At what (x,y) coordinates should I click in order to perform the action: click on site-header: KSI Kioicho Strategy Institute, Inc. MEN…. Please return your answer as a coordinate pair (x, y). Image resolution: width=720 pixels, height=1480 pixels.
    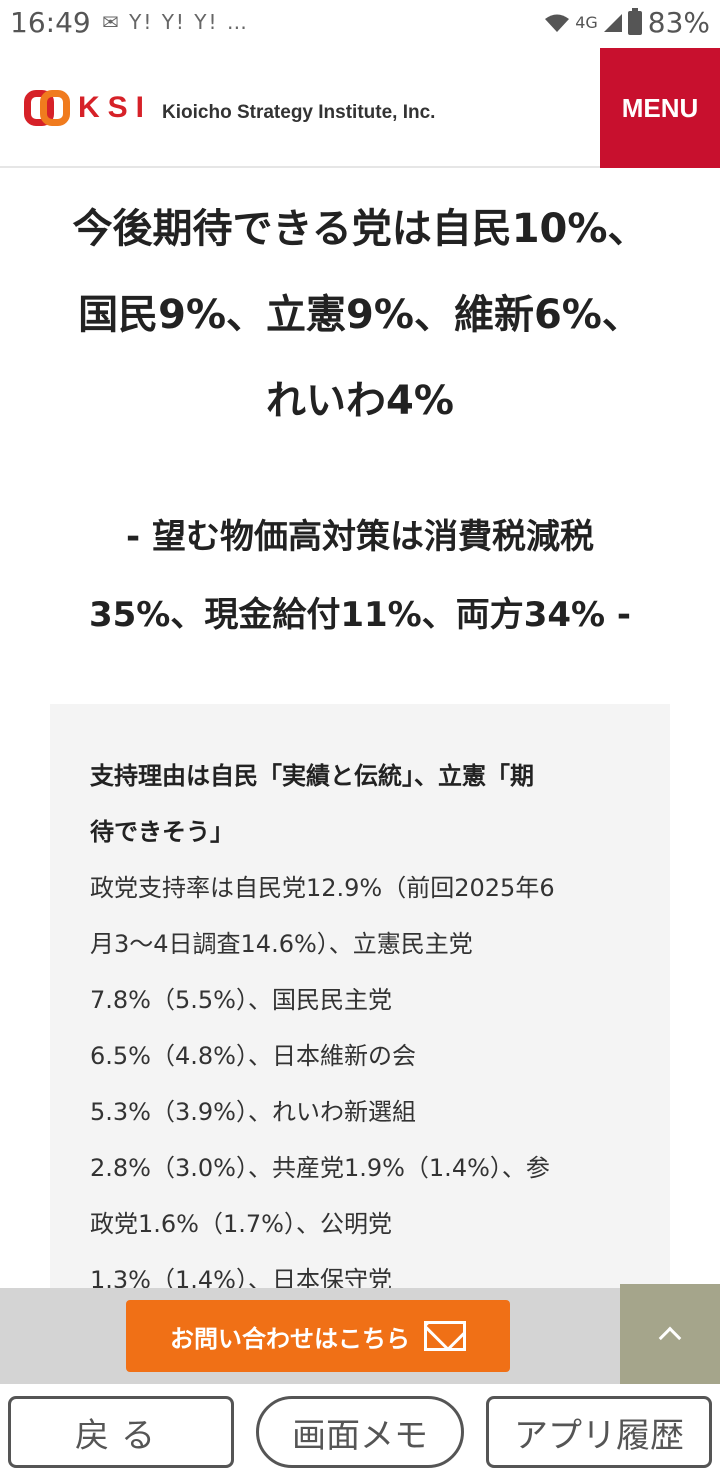
    Looking at the image, I should click on (360, 108).